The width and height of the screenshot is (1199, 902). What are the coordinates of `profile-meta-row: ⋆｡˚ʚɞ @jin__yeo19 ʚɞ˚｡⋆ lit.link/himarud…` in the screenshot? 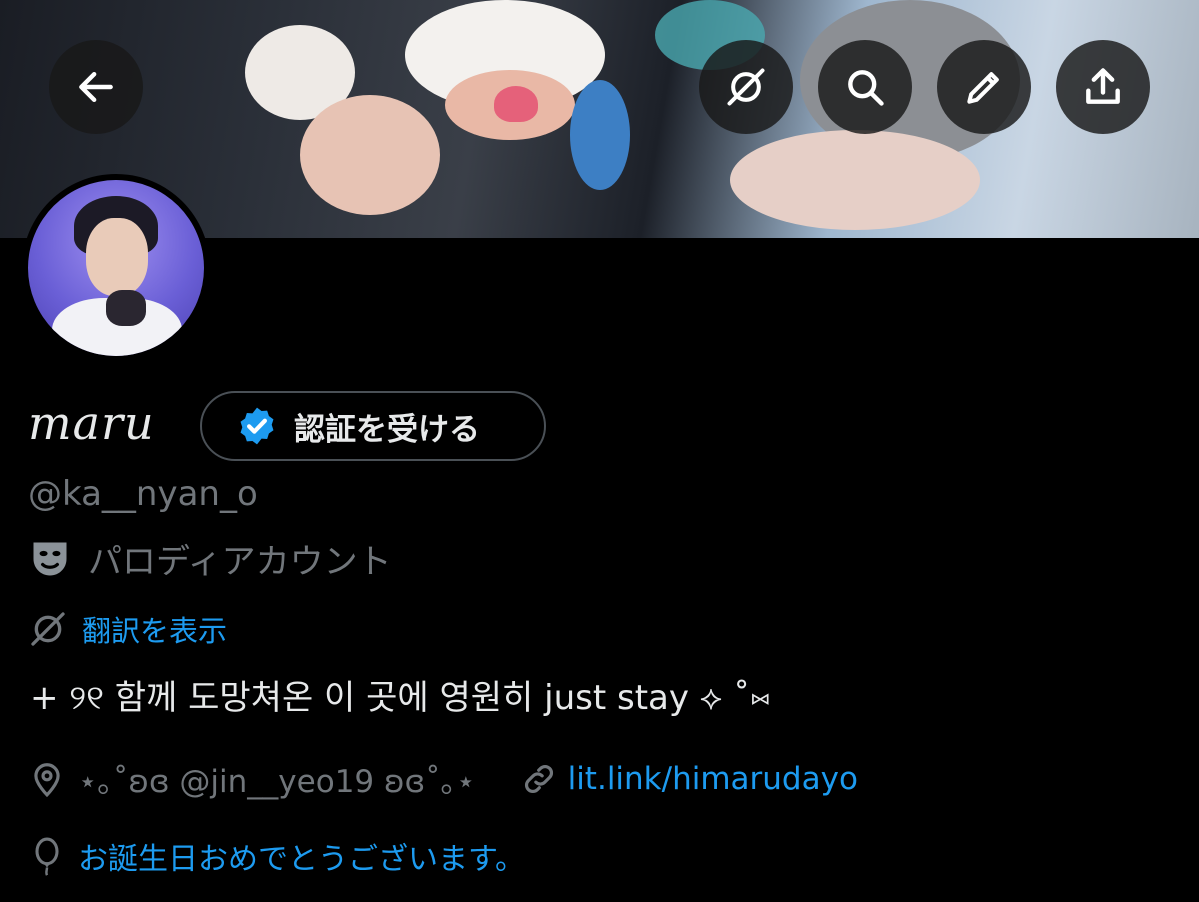 It's located at (443, 778).